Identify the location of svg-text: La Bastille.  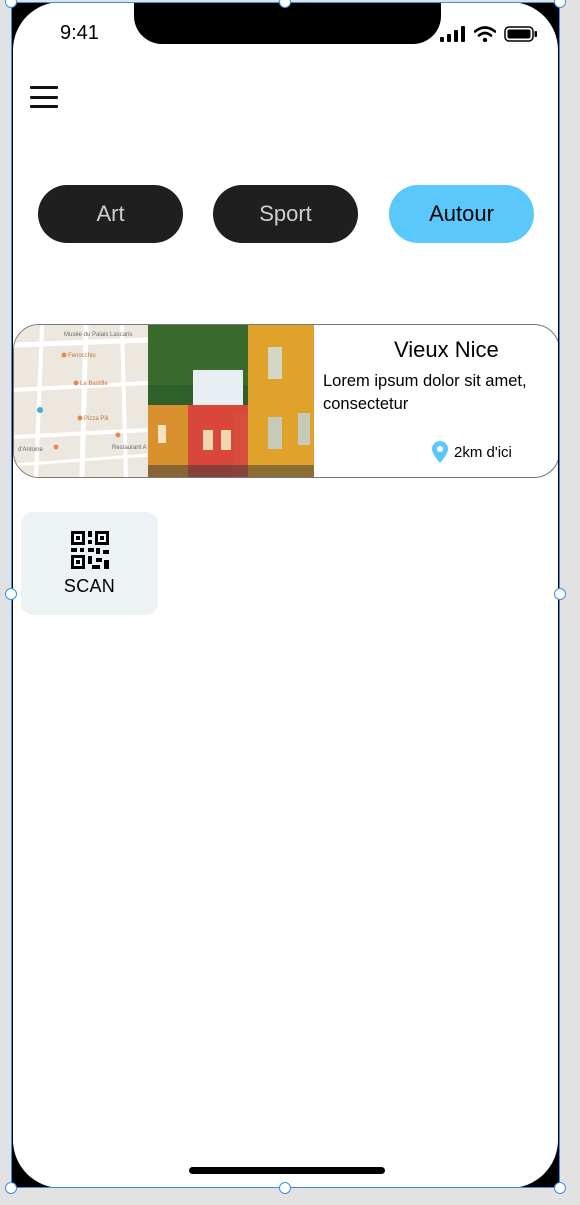
(94, 384).